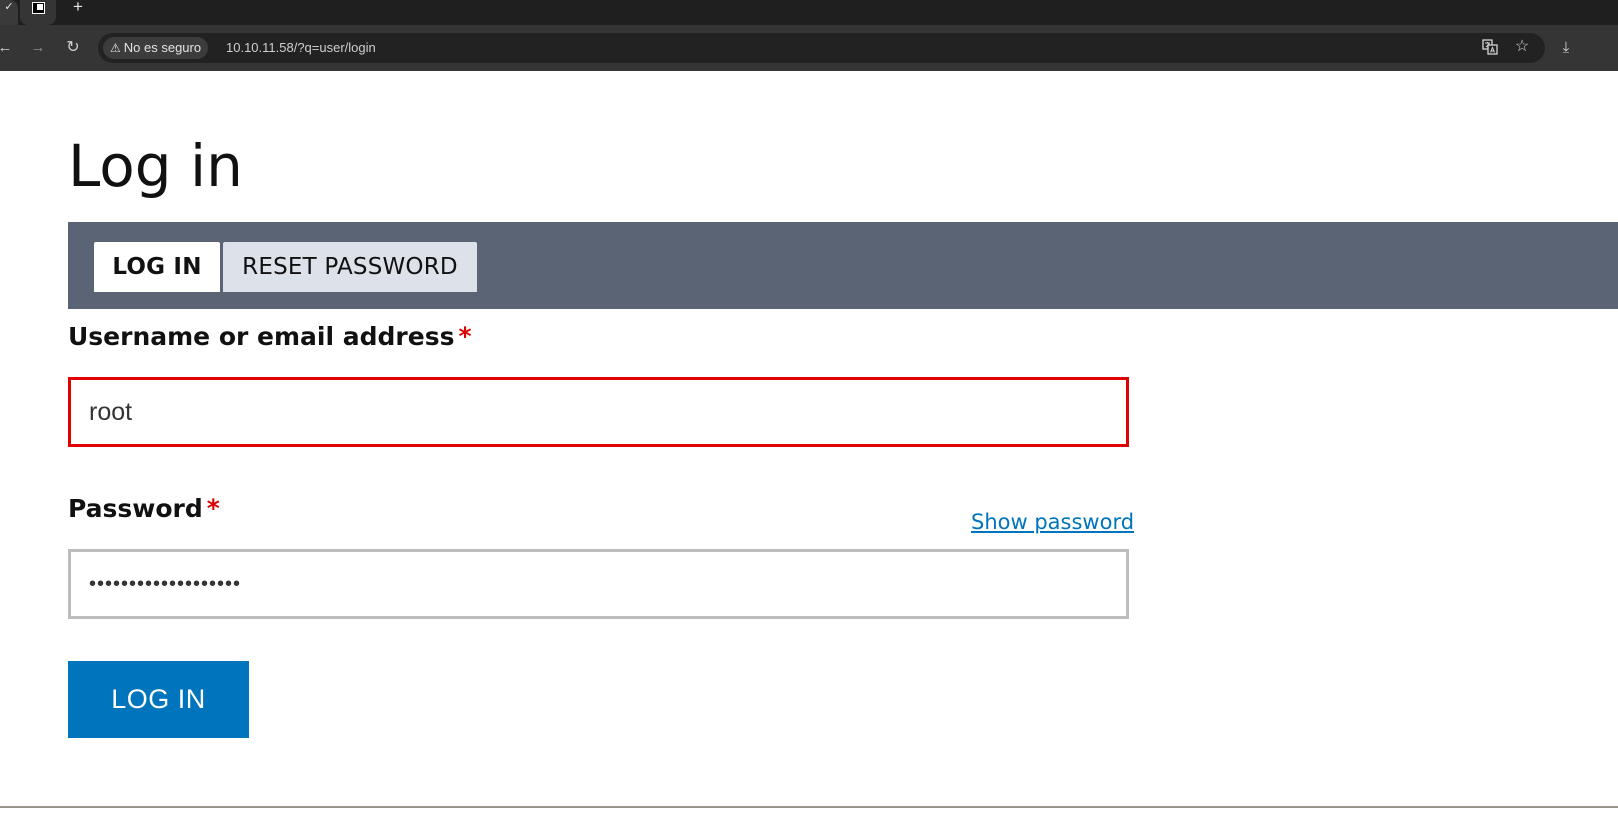 This screenshot has height=834, width=1618. Describe the element at coordinates (350, 267) in the screenshot. I see `tab-reset-password: RESET PASSWORD` at that location.